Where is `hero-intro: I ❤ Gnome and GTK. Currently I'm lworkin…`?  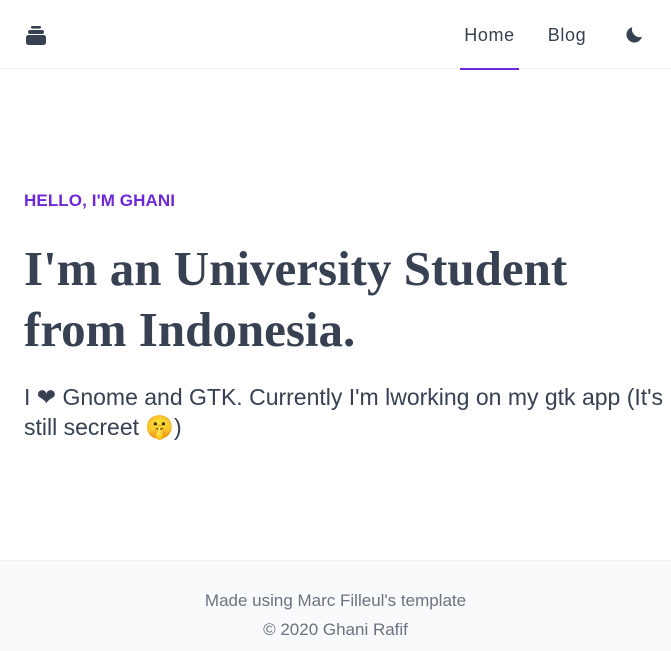
hero-intro: I ❤ Gnome and GTK. Currently I'm lworkin… is located at coordinates (344, 412).